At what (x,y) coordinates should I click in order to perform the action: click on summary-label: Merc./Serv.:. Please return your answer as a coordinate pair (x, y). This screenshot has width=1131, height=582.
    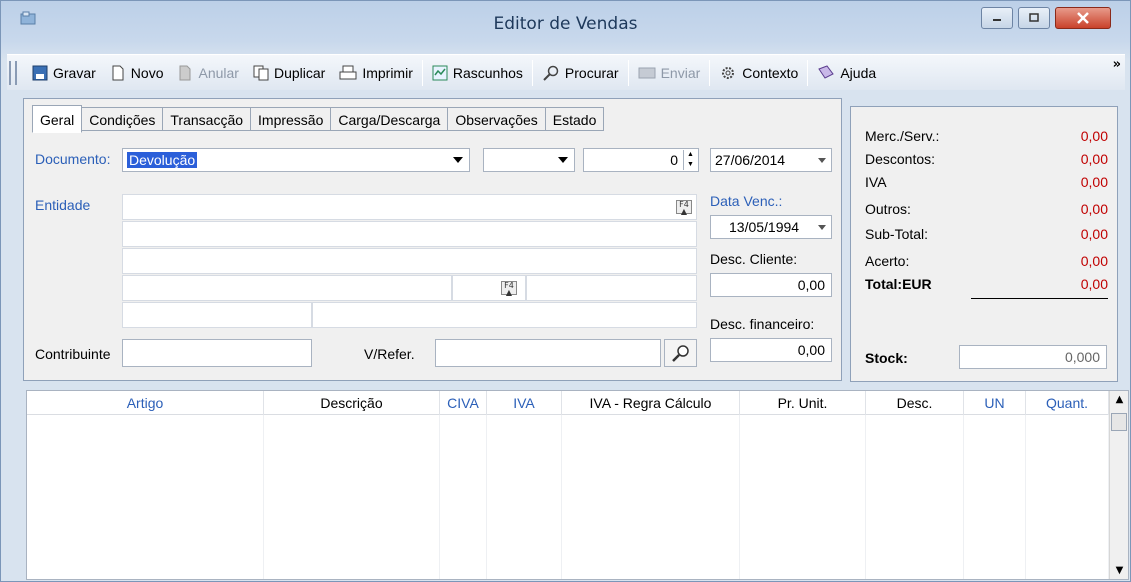
    Looking at the image, I should click on (902, 136).